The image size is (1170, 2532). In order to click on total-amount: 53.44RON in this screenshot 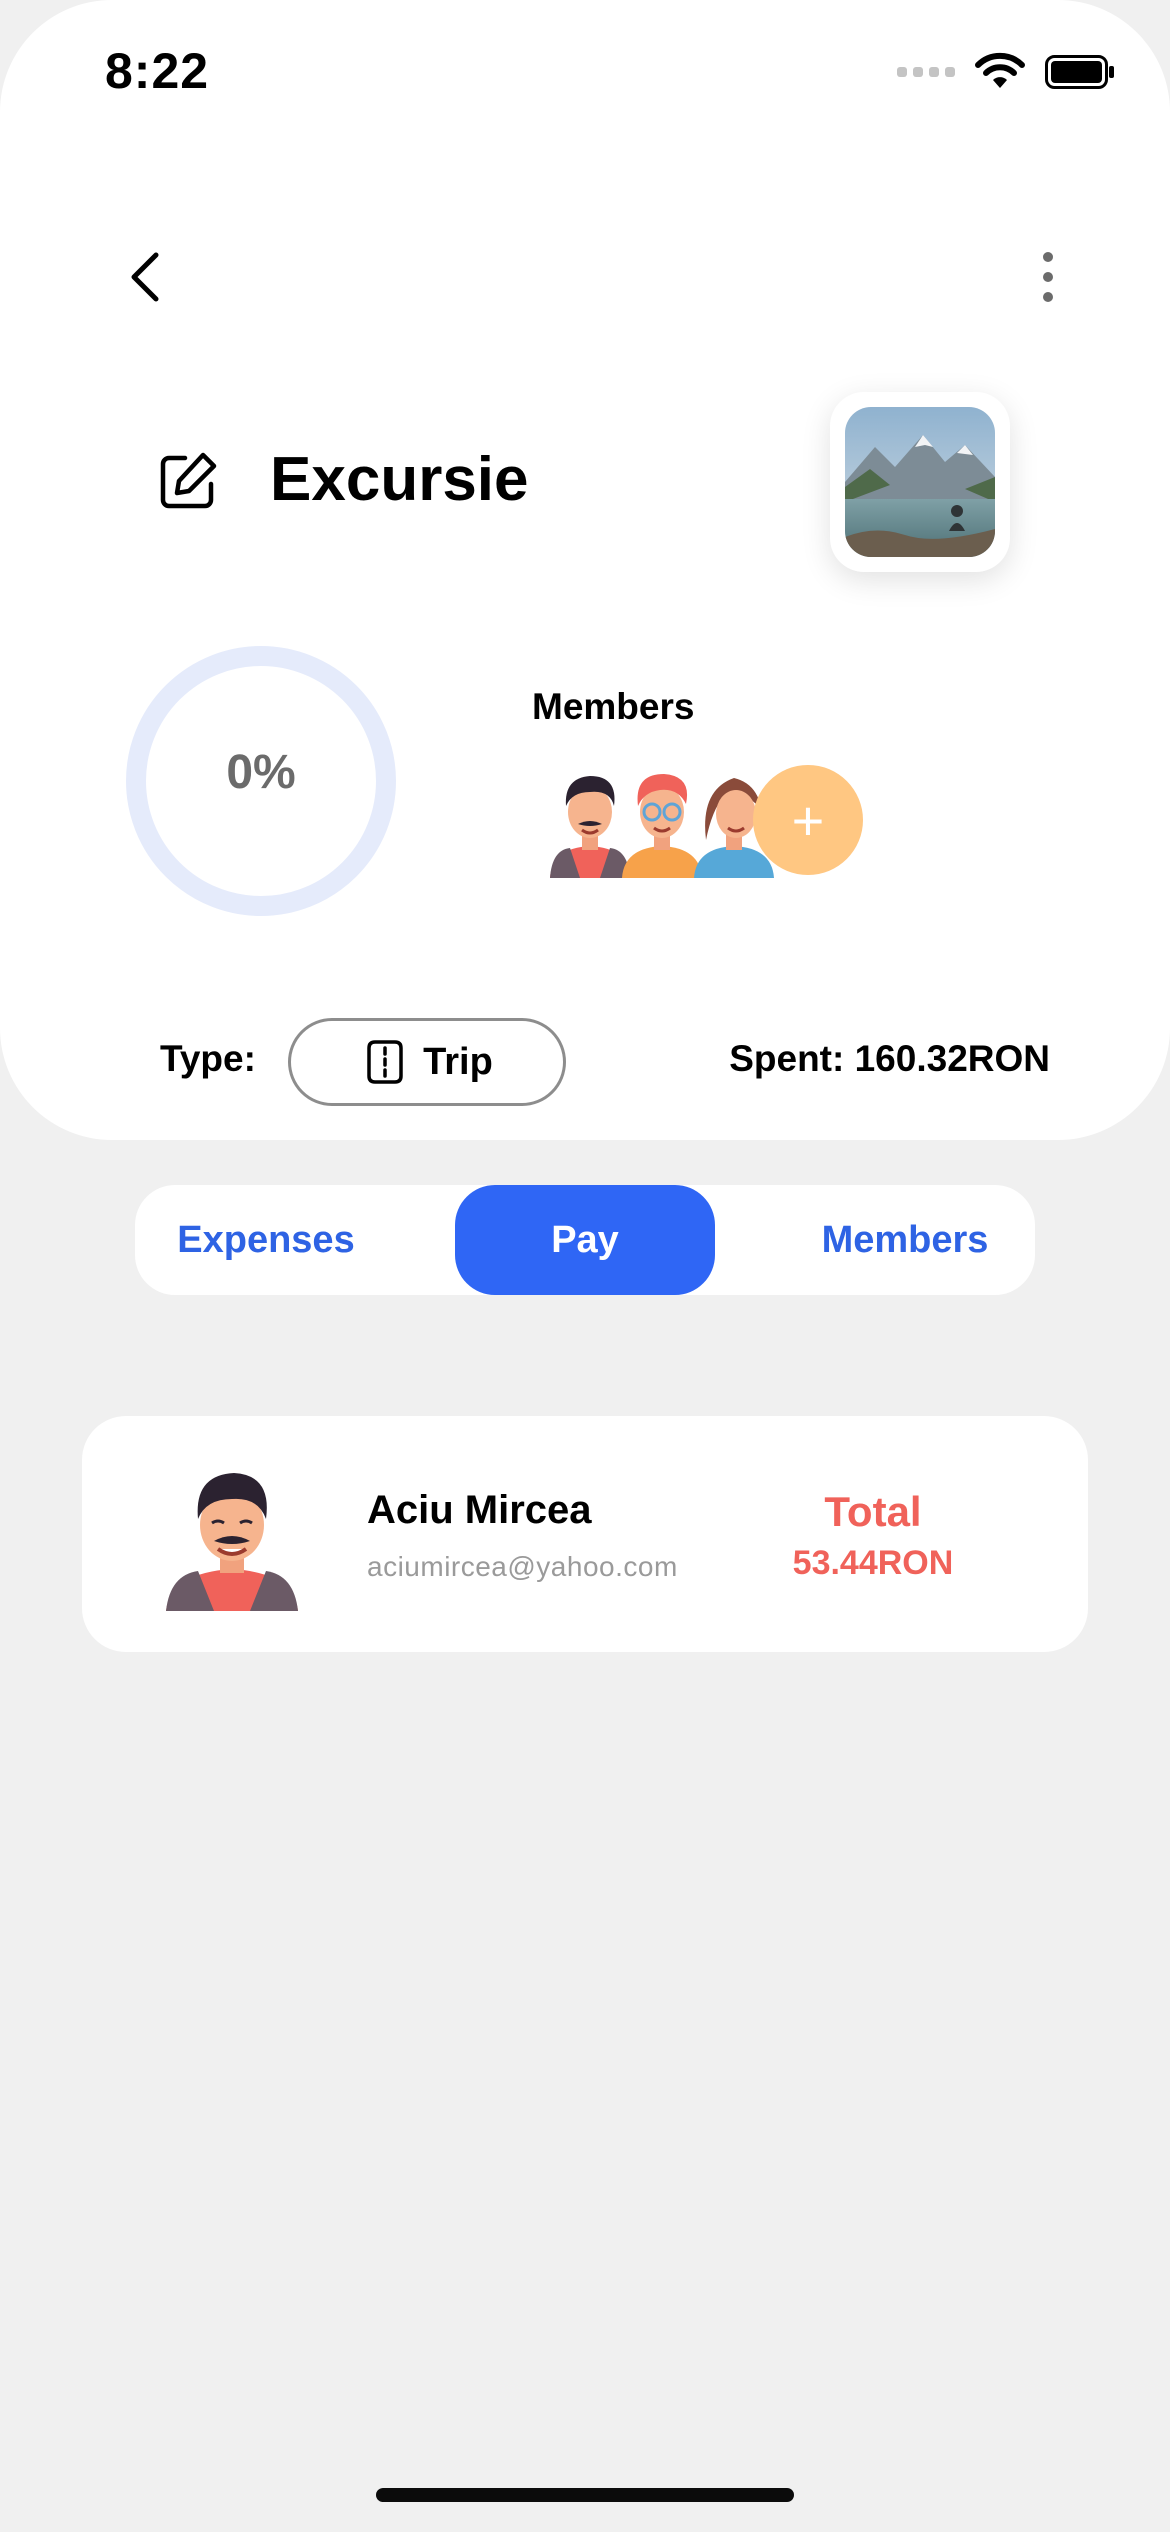, I will do `click(873, 1563)`.